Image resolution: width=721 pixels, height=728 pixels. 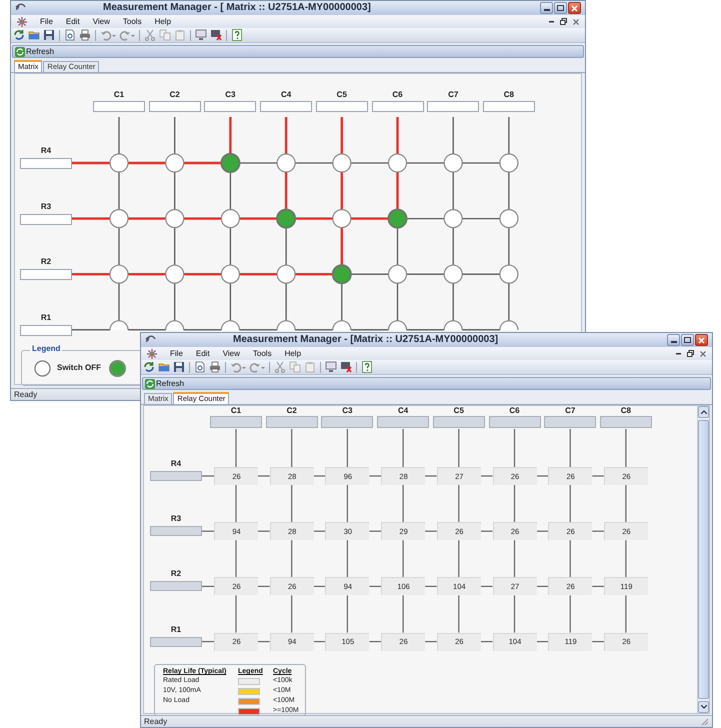 I want to click on scroll-thumb, so click(x=703, y=559).